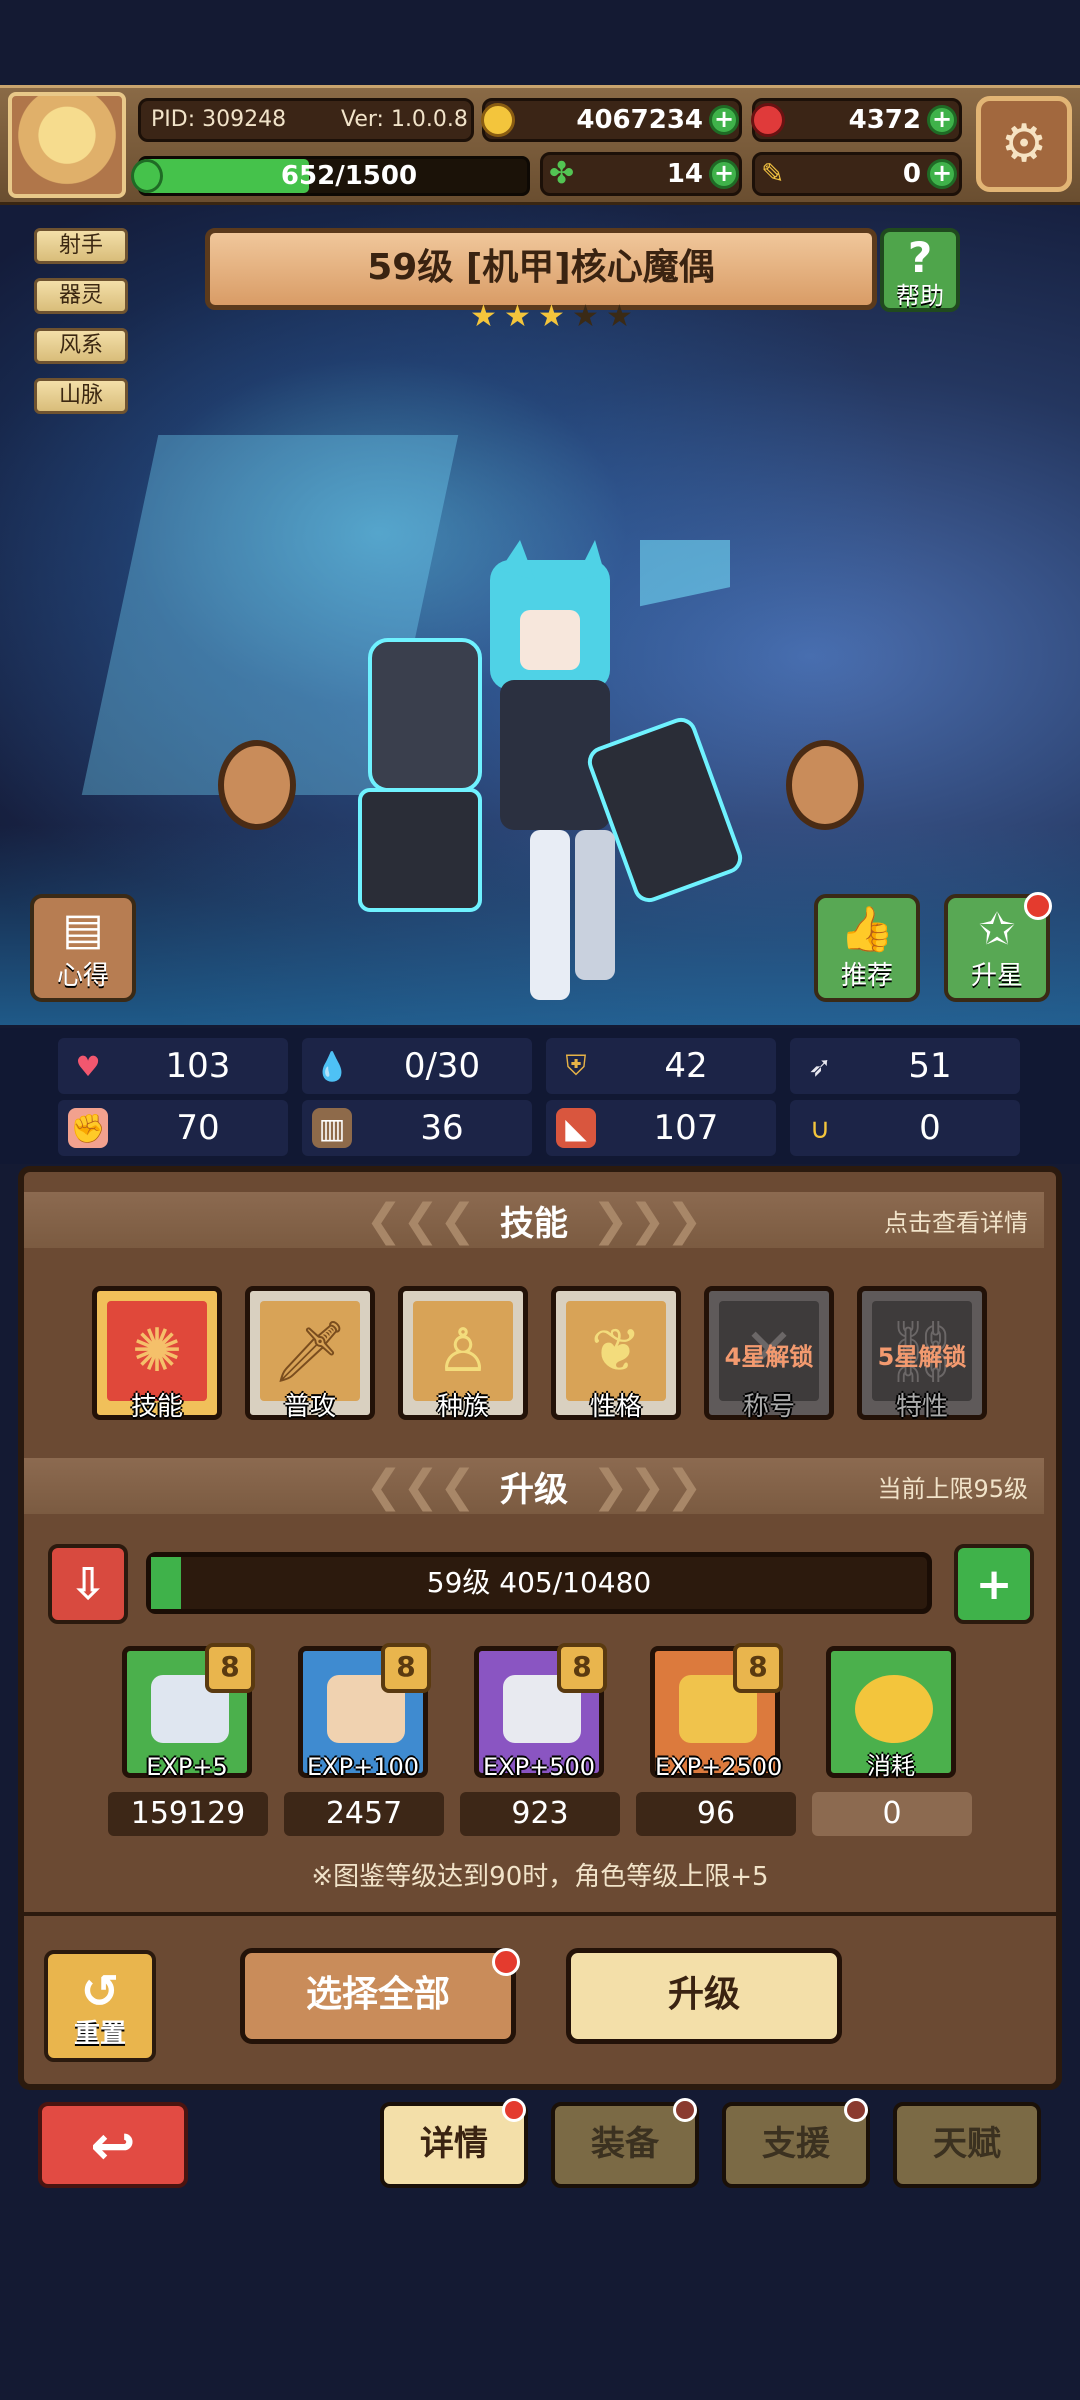 The width and height of the screenshot is (1080, 2400). What do you see at coordinates (417, 1128) in the screenshot?
I see `stat-magic: ▥ 36` at bounding box center [417, 1128].